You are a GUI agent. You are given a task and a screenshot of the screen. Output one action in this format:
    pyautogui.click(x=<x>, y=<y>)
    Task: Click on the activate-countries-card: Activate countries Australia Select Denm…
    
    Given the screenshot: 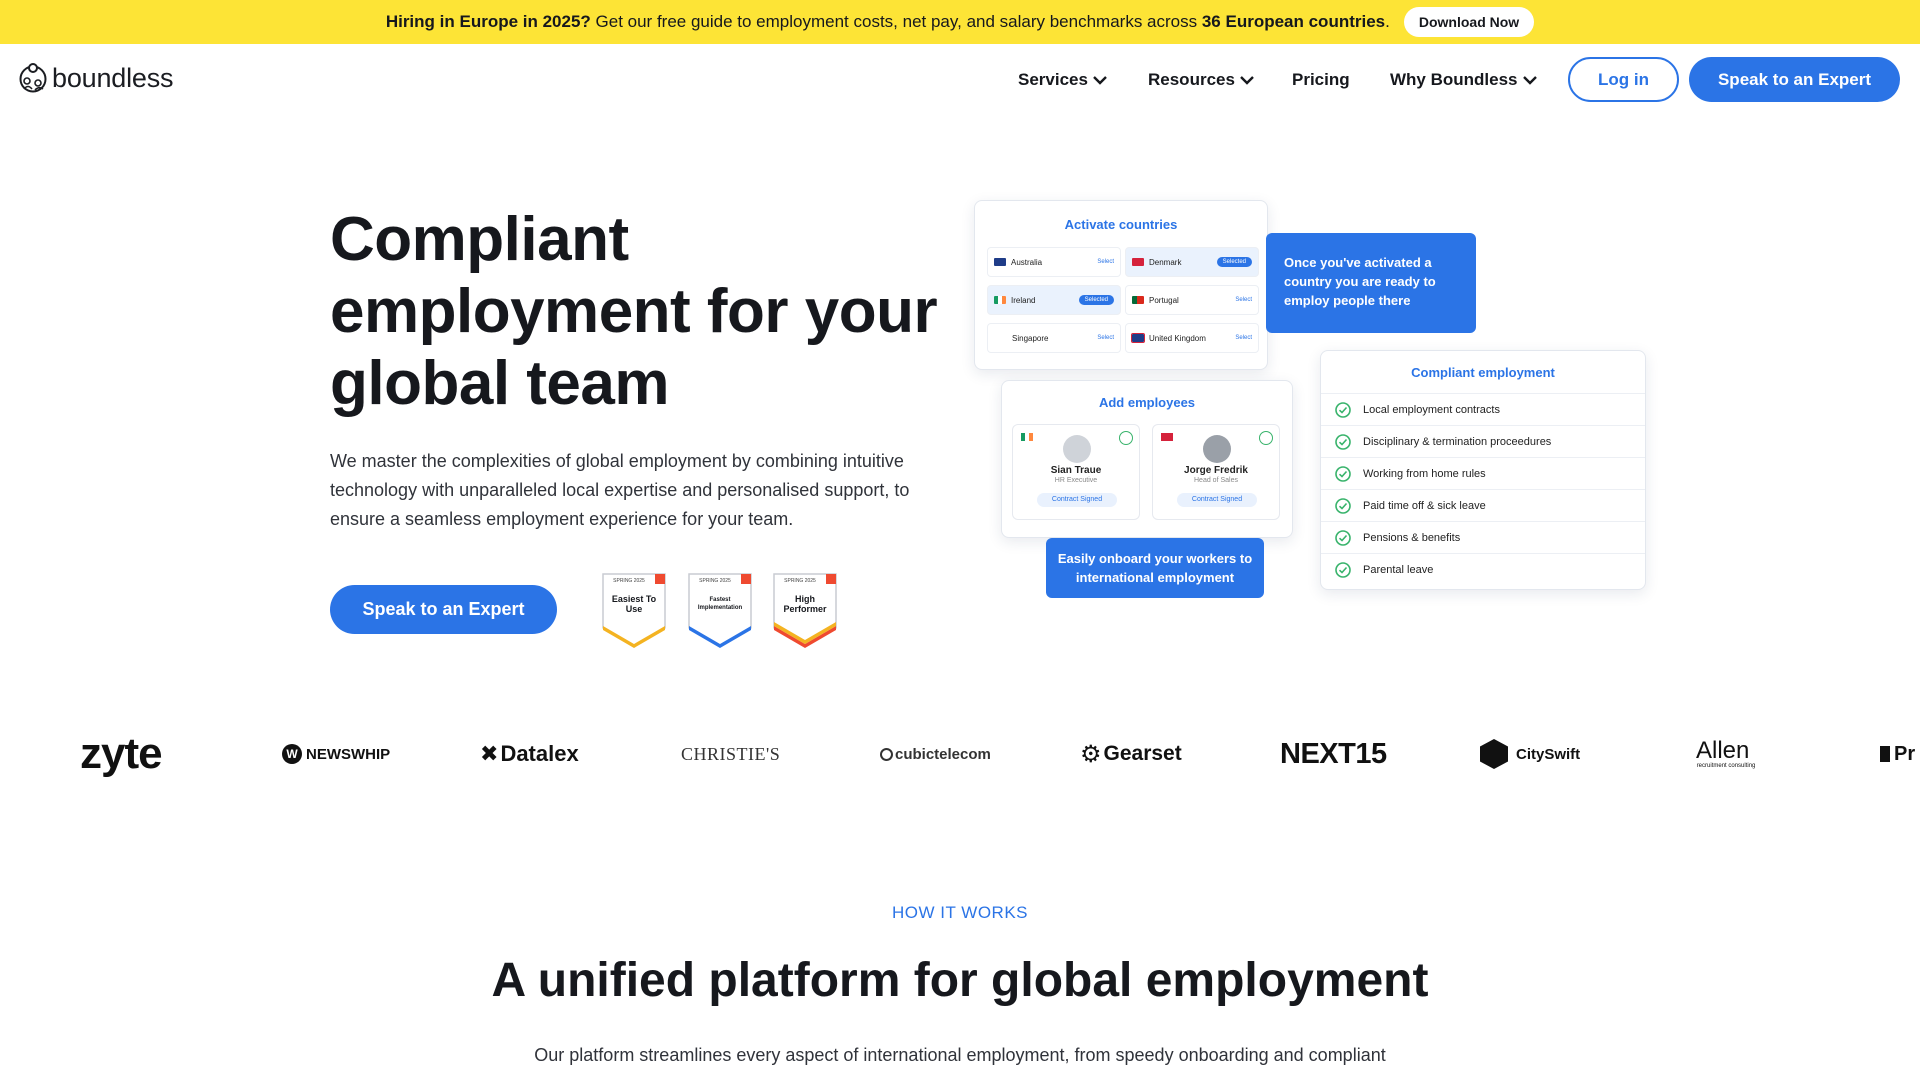 What is the action you would take?
    pyautogui.click(x=1121, y=285)
    